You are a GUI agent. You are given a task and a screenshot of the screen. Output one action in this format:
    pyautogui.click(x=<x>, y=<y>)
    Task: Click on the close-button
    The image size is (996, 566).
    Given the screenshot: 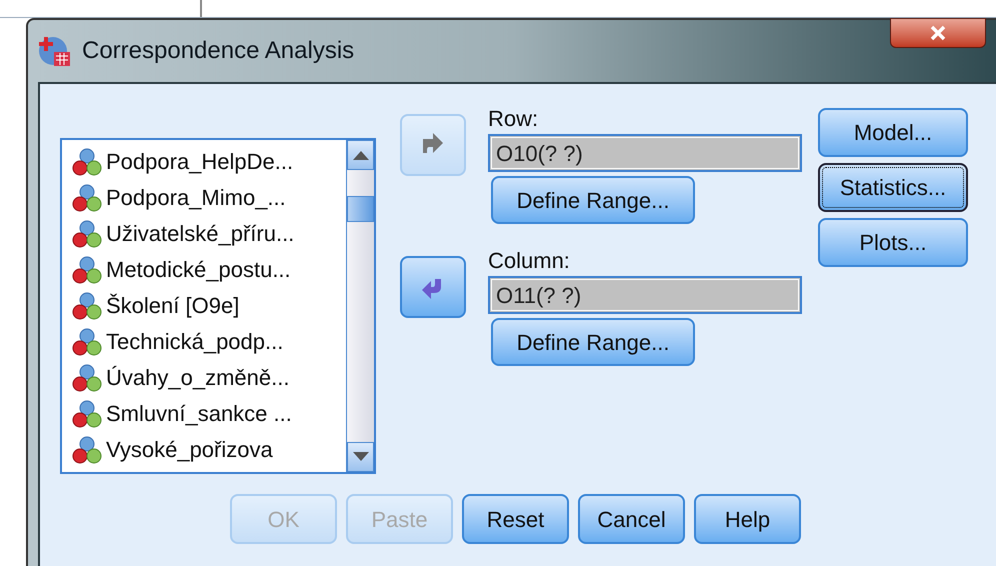 What is the action you would take?
    pyautogui.click(x=938, y=33)
    